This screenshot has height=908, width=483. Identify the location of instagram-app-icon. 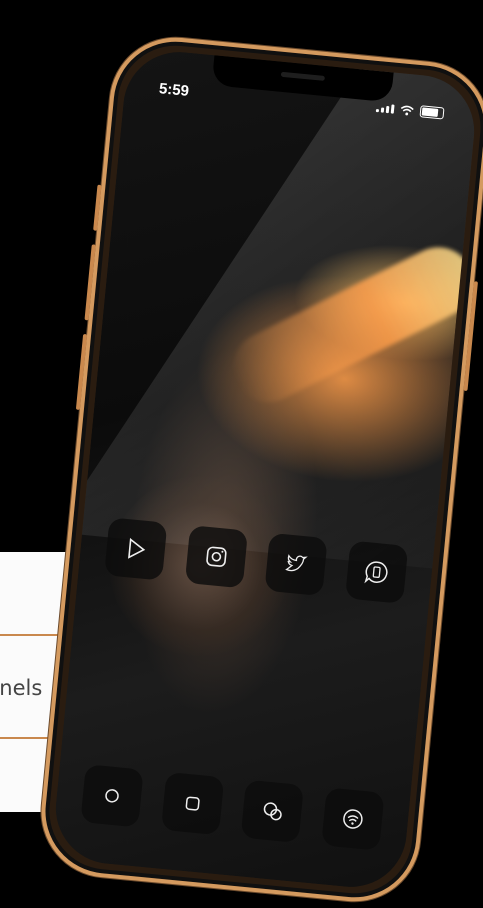
(216, 557).